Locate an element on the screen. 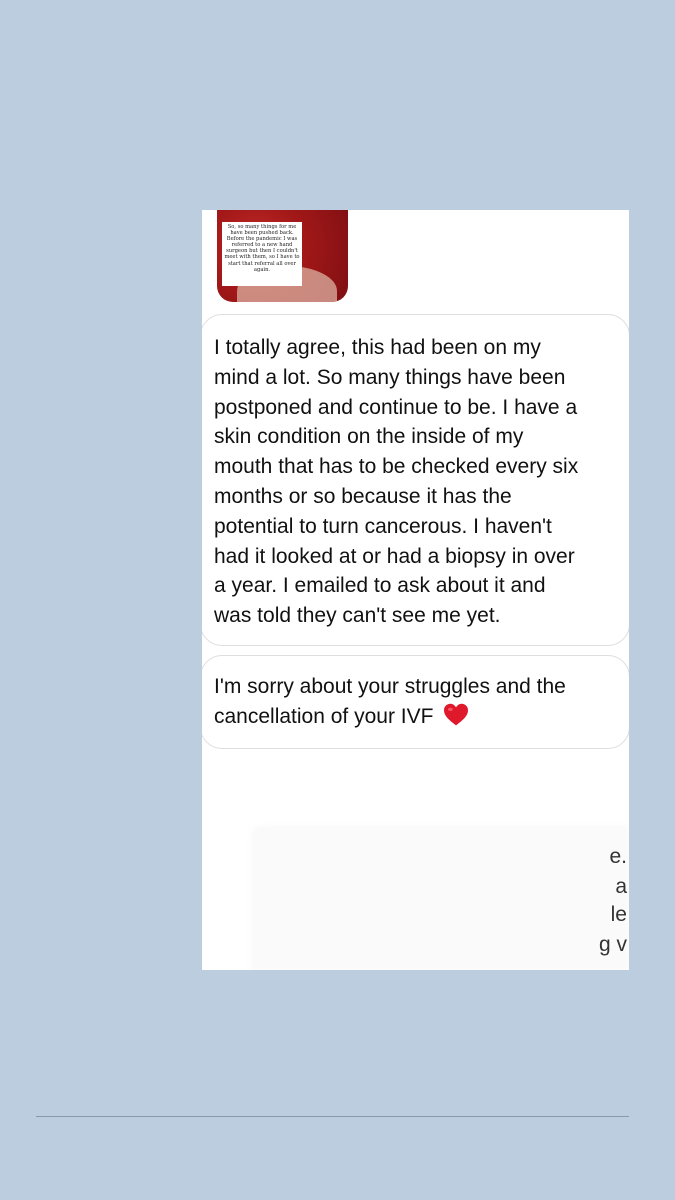 The width and height of the screenshot is (675, 1200). message-line: I'm sorry about your struggles and the is located at coordinates (390, 686).